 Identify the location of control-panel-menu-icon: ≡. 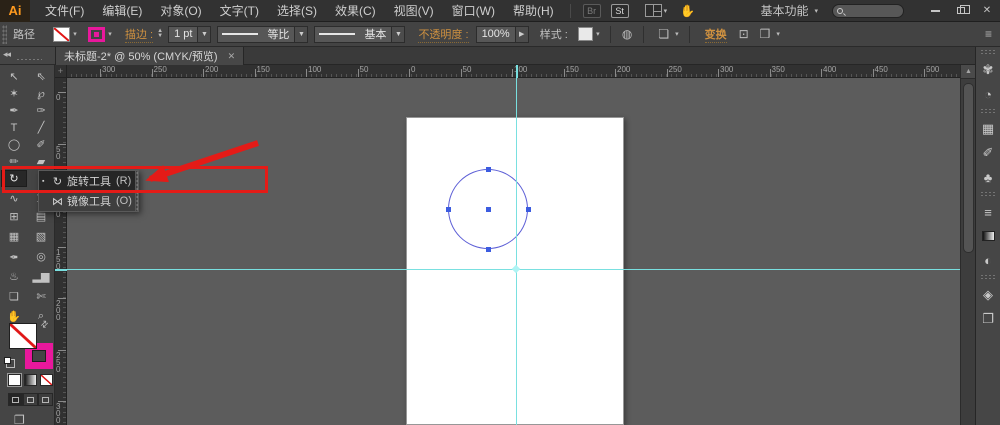
(988, 34).